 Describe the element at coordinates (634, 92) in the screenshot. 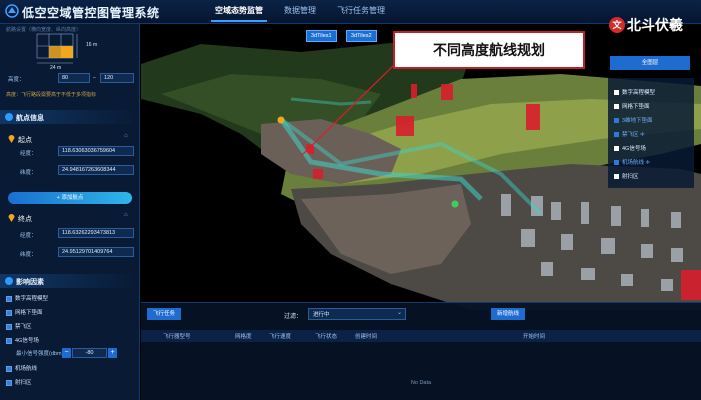

I see `layer-dem: 数字高程模型` at that location.